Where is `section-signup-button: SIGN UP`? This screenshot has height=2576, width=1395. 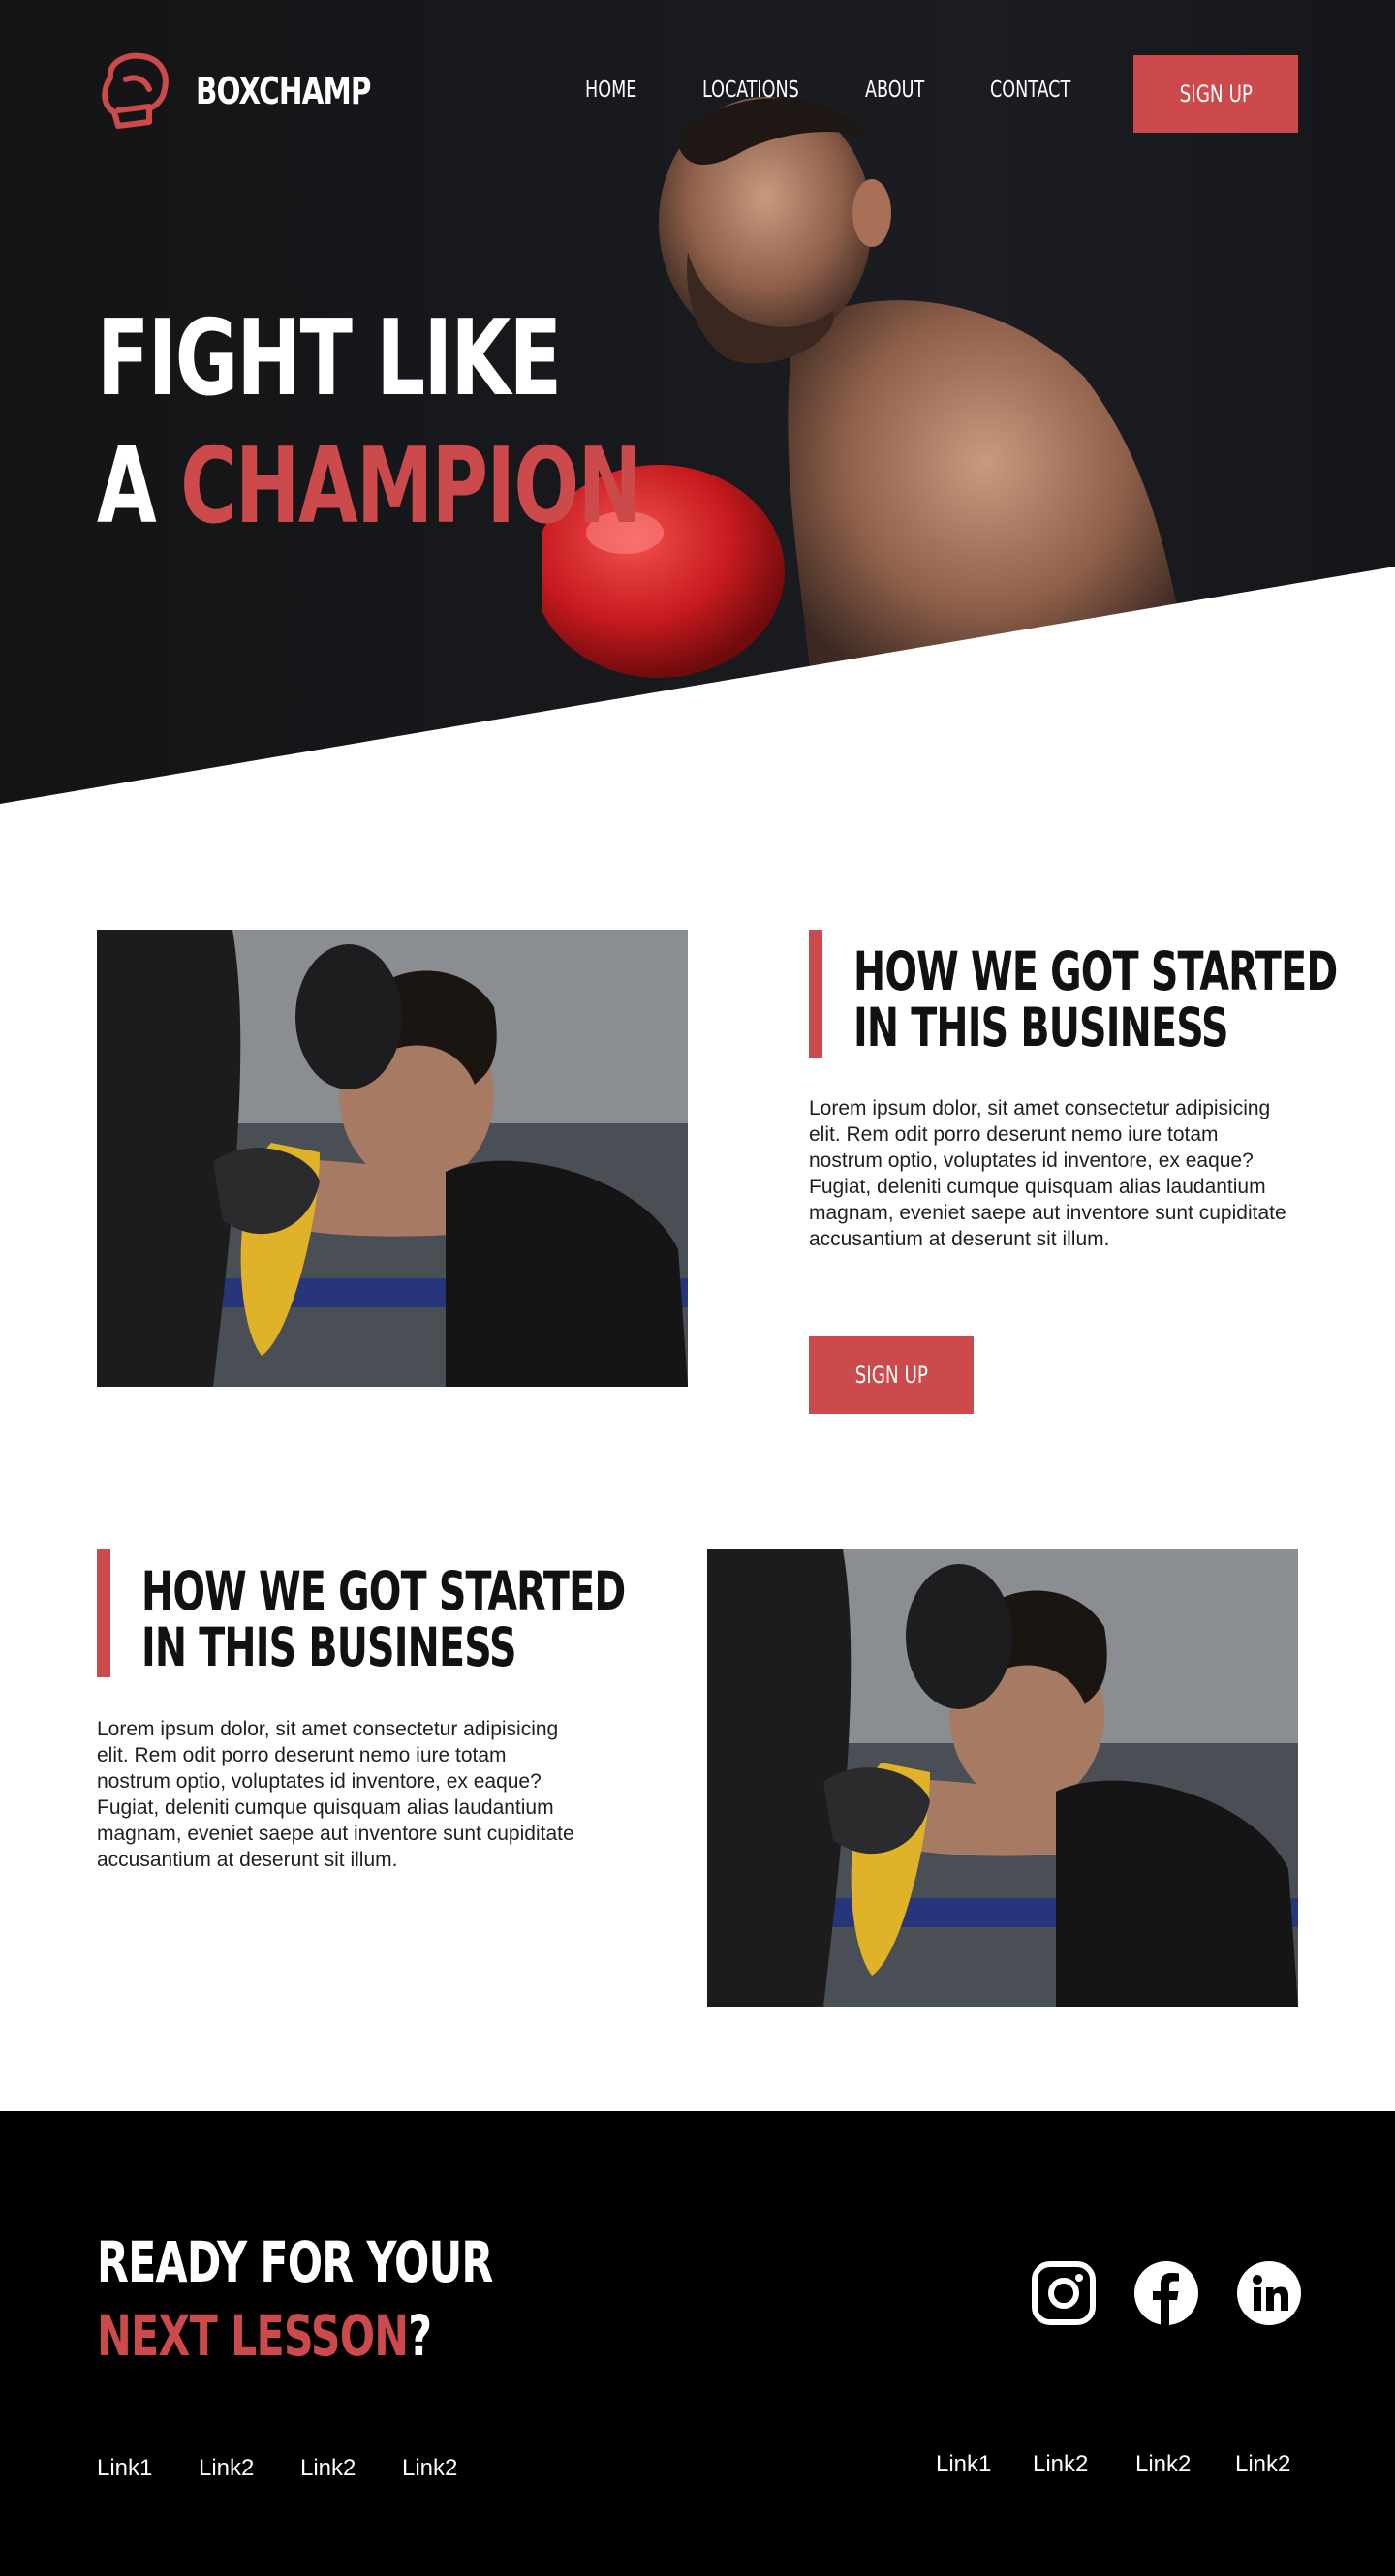 section-signup-button: SIGN UP is located at coordinates (891, 1375).